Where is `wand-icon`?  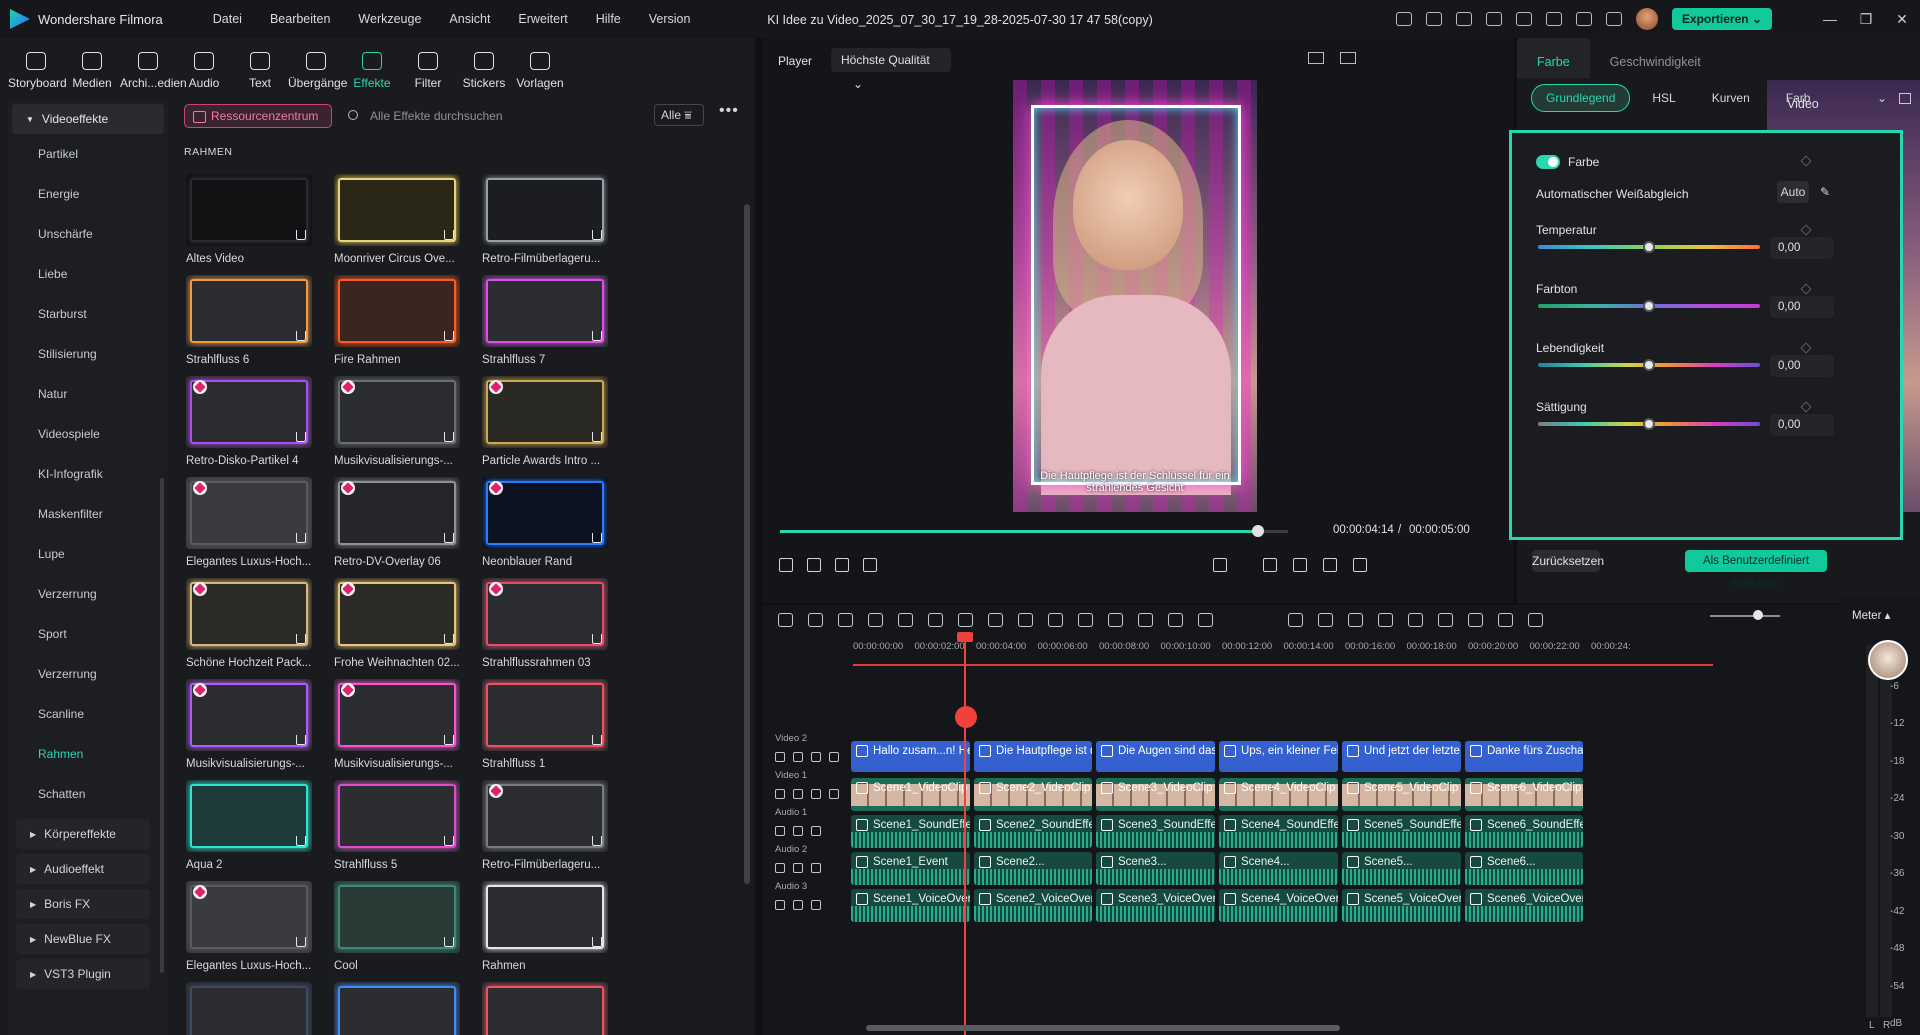
wand-icon is located at coordinates (834, 757).